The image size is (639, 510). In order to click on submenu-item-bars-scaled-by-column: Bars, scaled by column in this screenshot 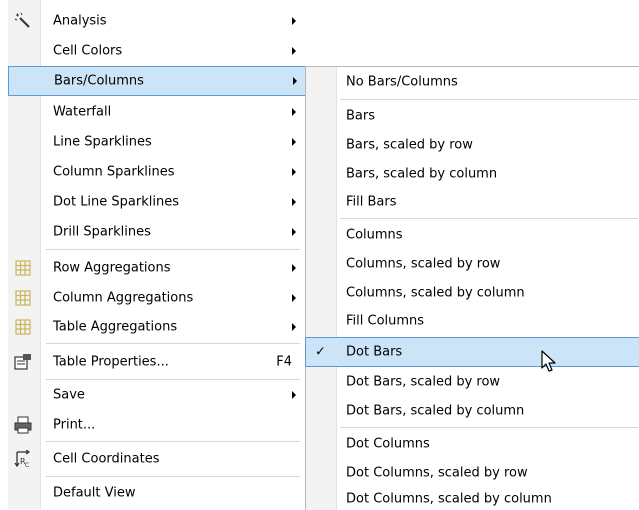, I will do `click(472, 173)`.